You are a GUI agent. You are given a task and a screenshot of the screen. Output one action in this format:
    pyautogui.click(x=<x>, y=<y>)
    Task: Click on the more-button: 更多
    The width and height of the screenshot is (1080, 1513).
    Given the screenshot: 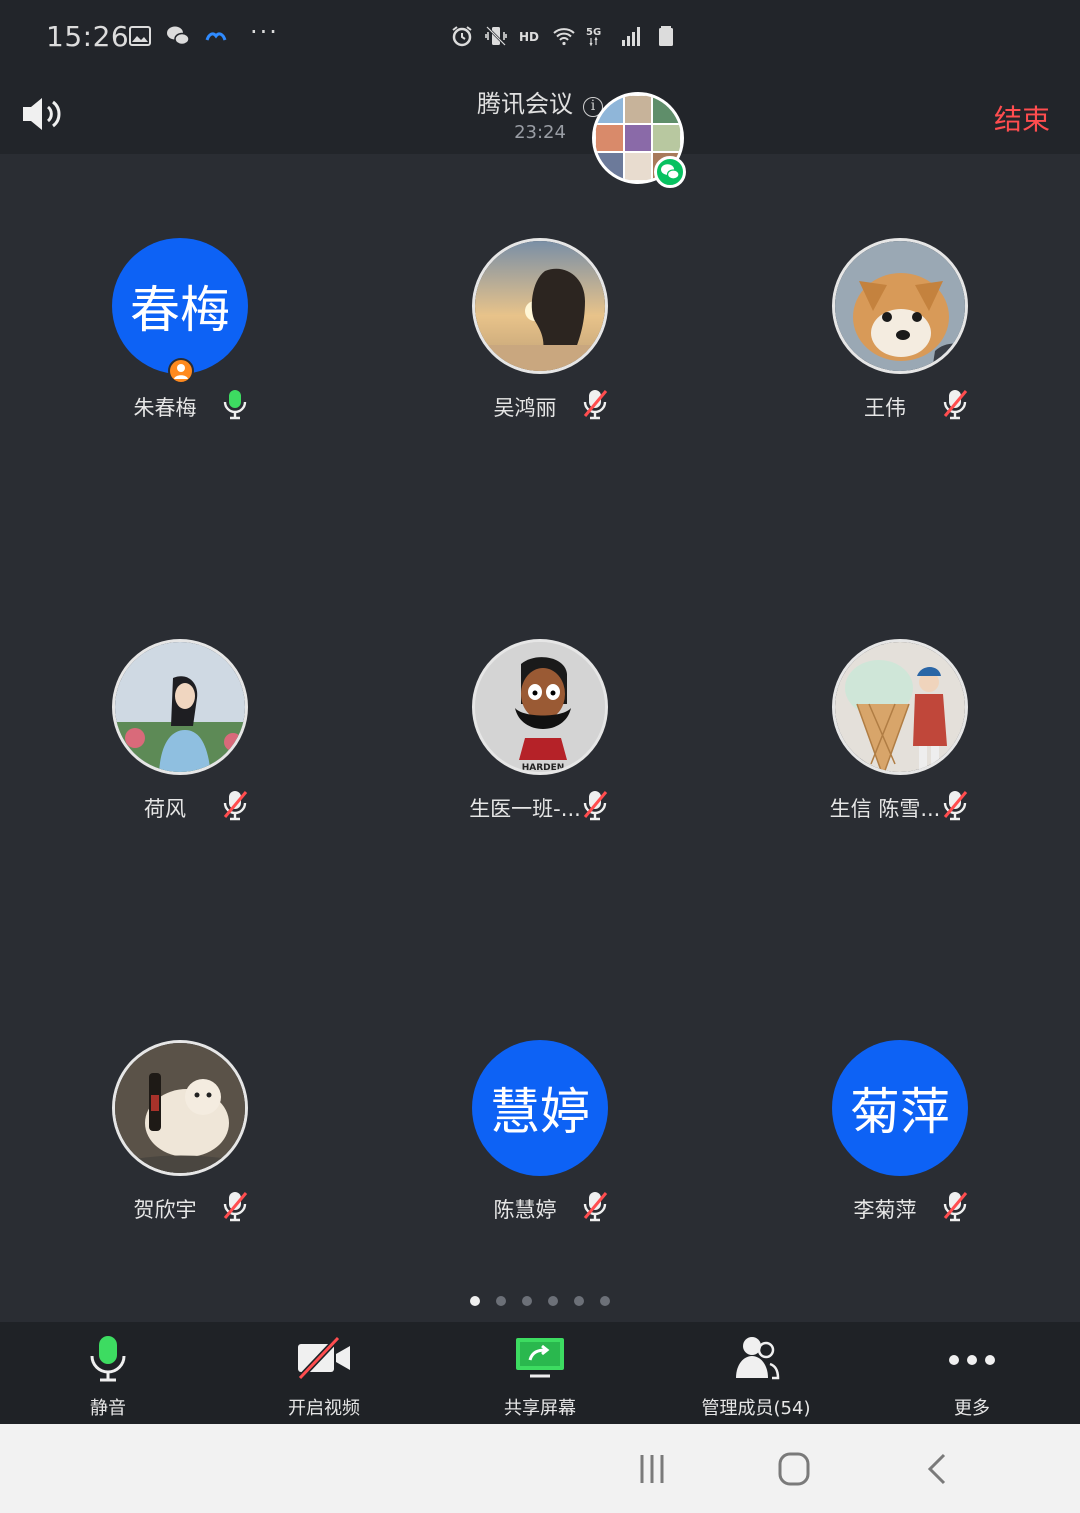 What is the action you would take?
    pyautogui.click(x=972, y=1377)
    